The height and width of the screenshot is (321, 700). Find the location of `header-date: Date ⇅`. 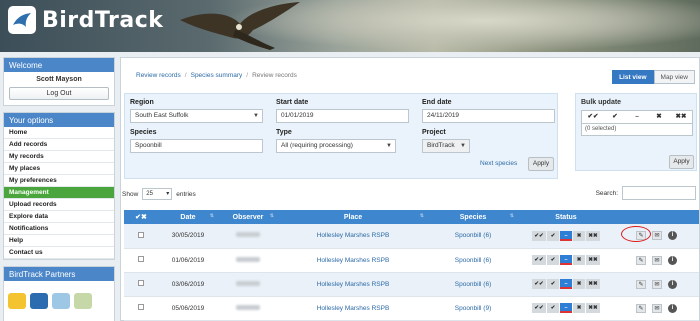

header-date: Date ⇅ is located at coordinates (188, 217).